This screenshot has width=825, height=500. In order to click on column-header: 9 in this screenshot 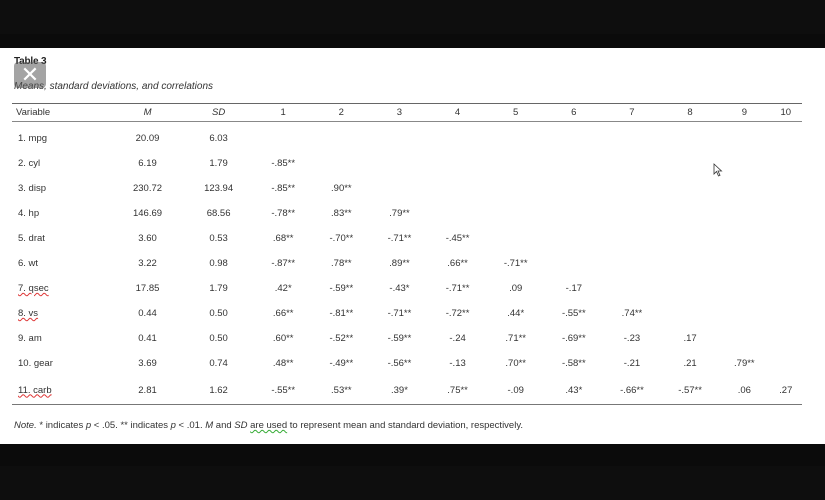, I will do `click(744, 112)`.